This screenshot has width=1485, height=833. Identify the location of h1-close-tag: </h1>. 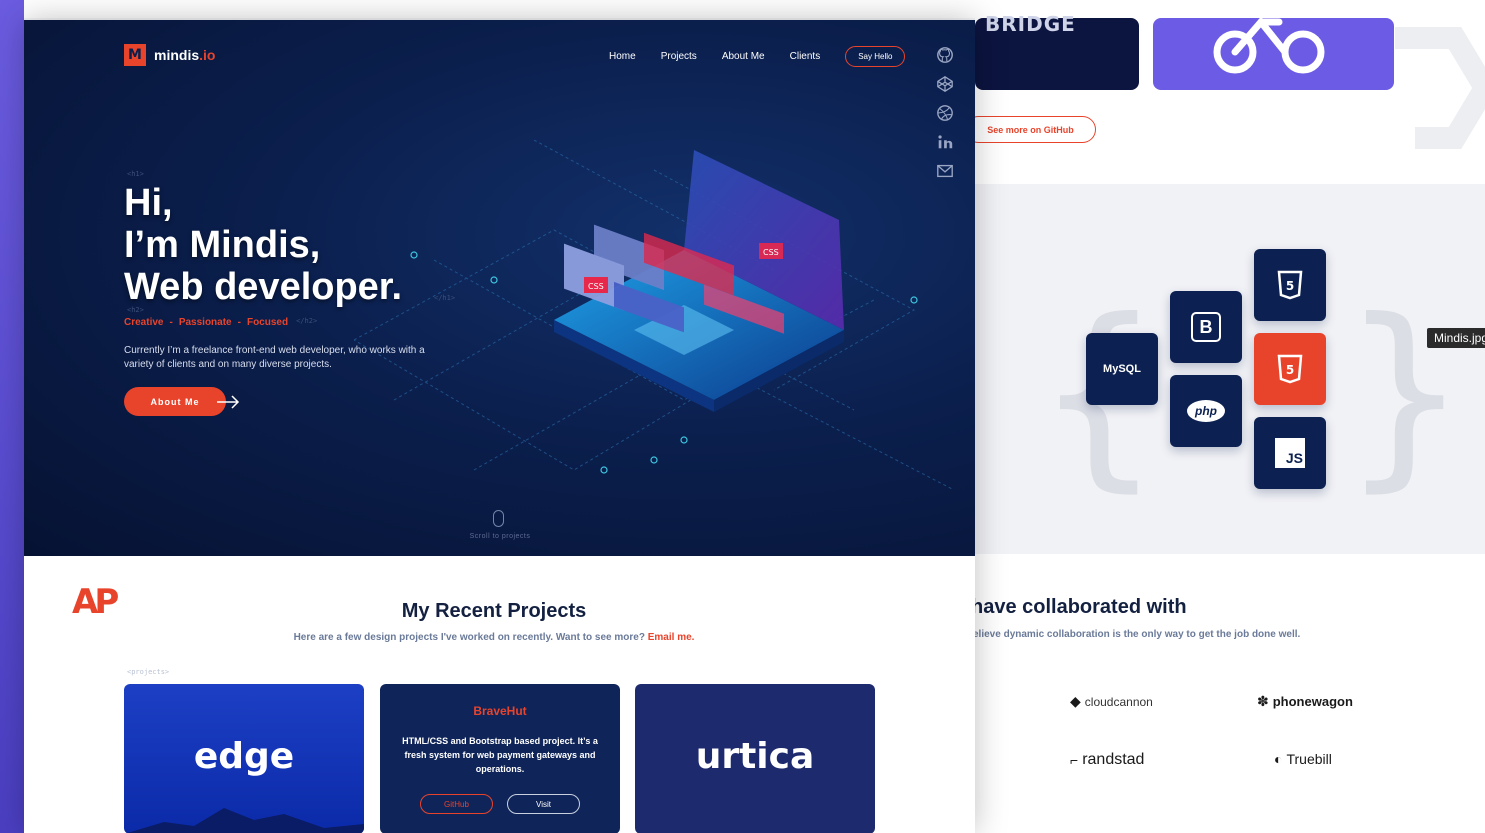
(445, 298).